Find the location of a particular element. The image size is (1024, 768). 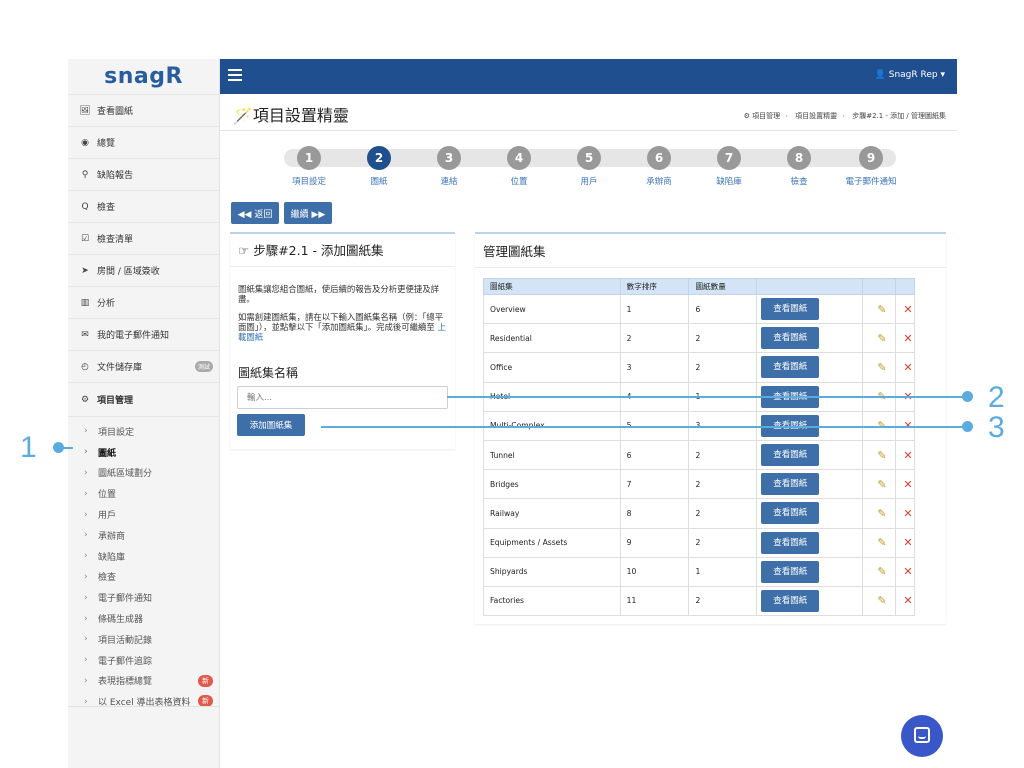

sidebar-item: ☑ 檢查清單 is located at coordinates (143, 238).